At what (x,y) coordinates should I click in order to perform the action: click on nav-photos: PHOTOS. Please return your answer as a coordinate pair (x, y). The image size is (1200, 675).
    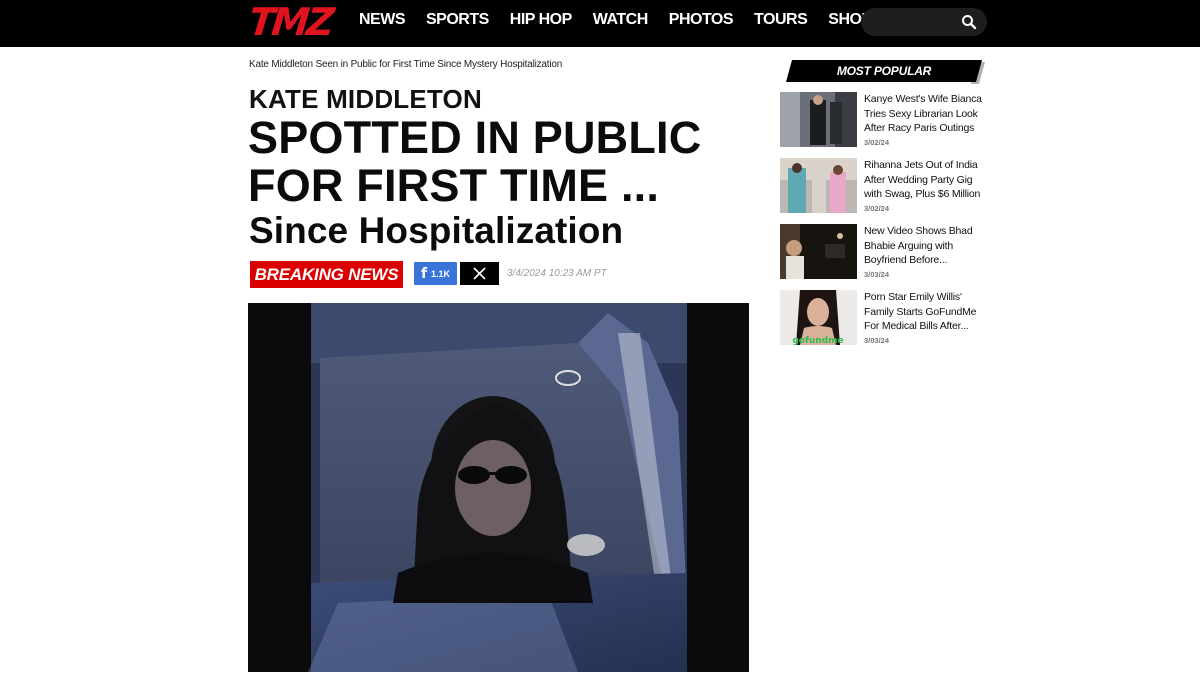
    Looking at the image, I should click on (701, 20).